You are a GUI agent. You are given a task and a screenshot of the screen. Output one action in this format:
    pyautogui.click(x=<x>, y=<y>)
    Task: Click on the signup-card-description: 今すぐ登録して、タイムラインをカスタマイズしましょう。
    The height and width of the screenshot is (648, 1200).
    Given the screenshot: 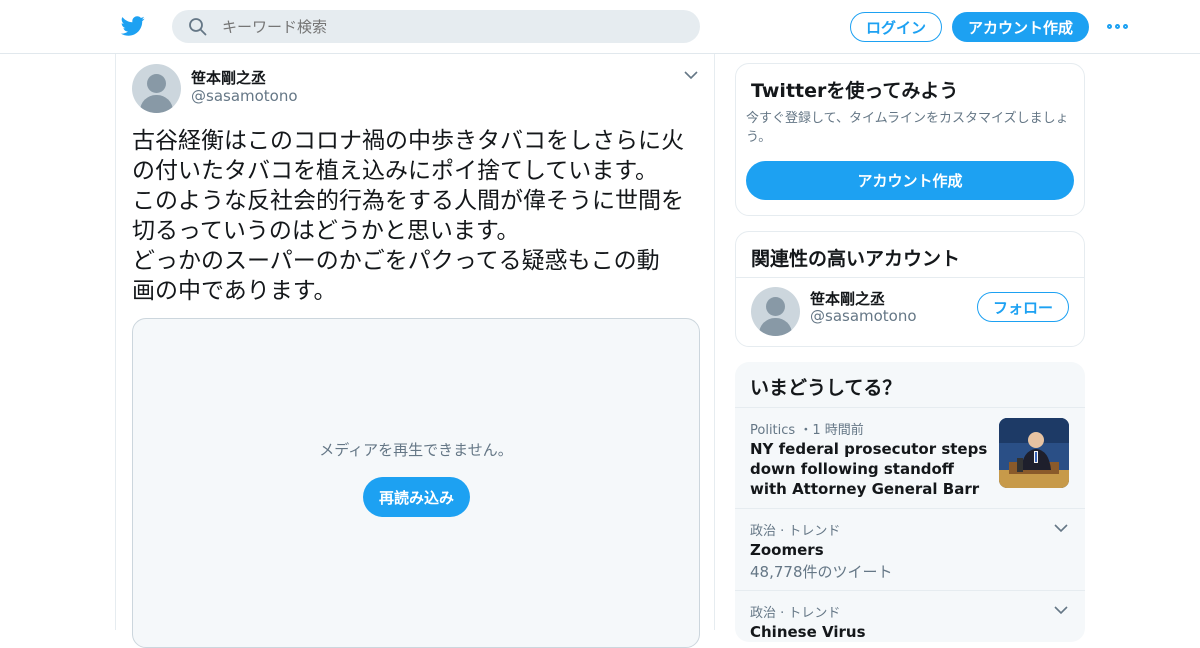 What is the action you would take?
    pyautogui.click(x=907, y=128)
    